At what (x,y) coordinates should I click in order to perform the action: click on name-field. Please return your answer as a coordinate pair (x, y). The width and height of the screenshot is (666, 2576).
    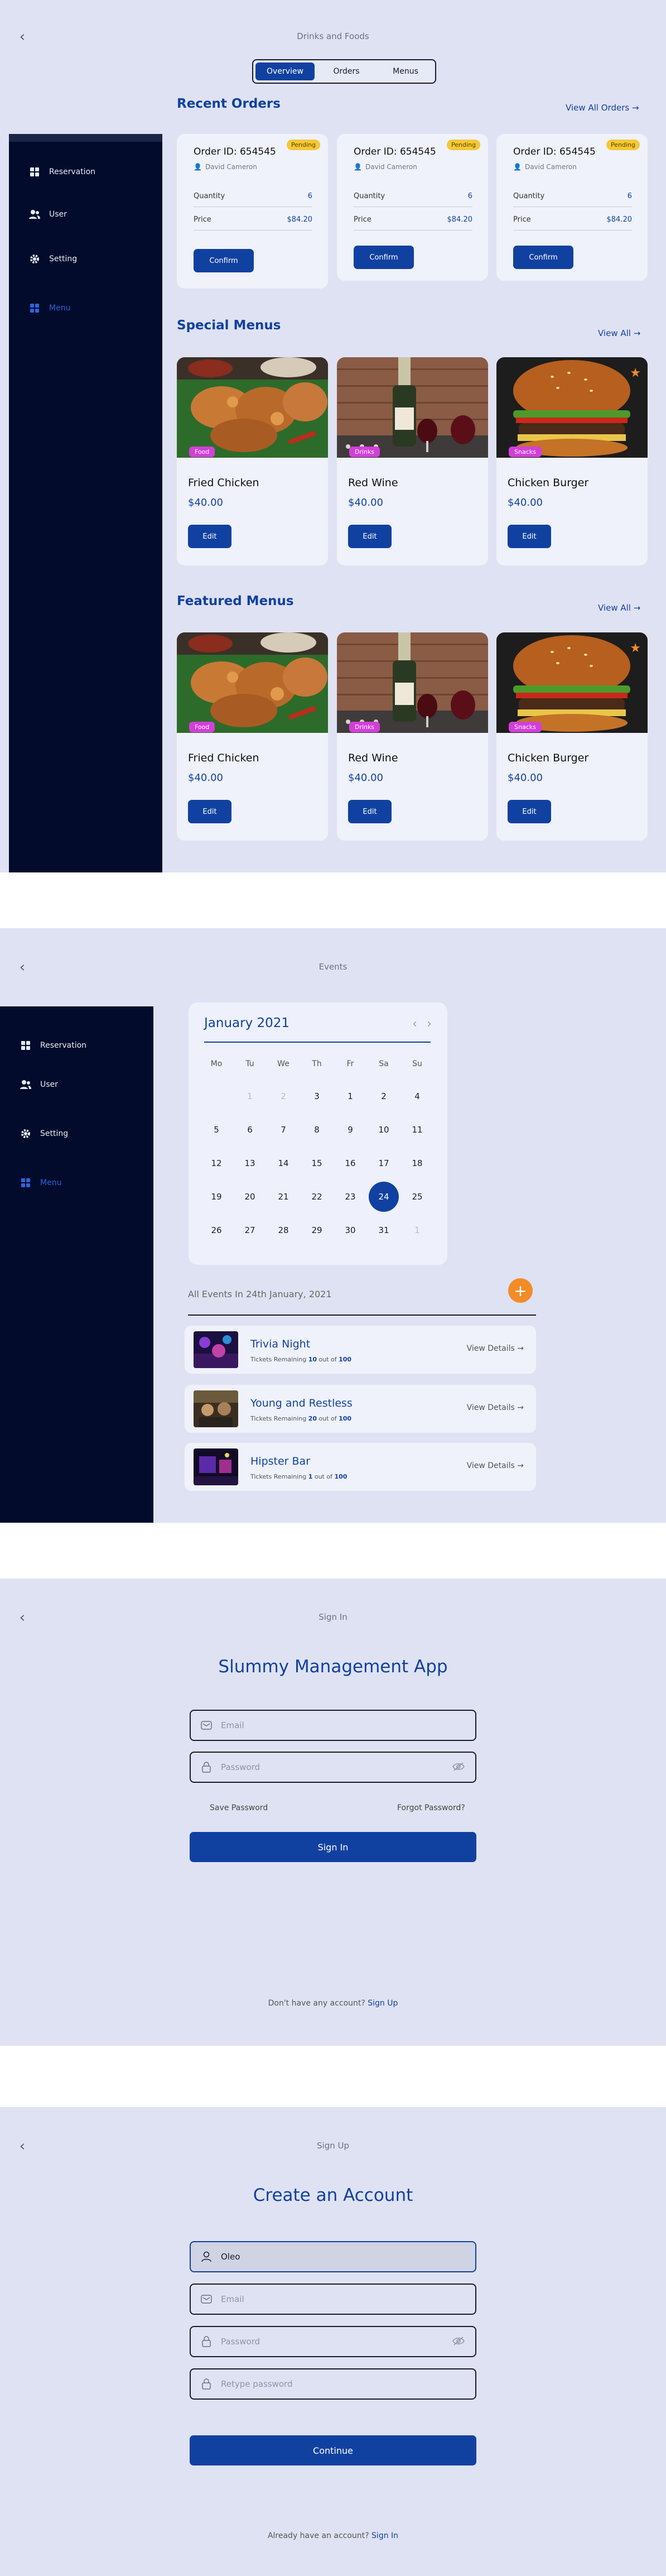
    Looking at the image, I should click on (333, 2256).